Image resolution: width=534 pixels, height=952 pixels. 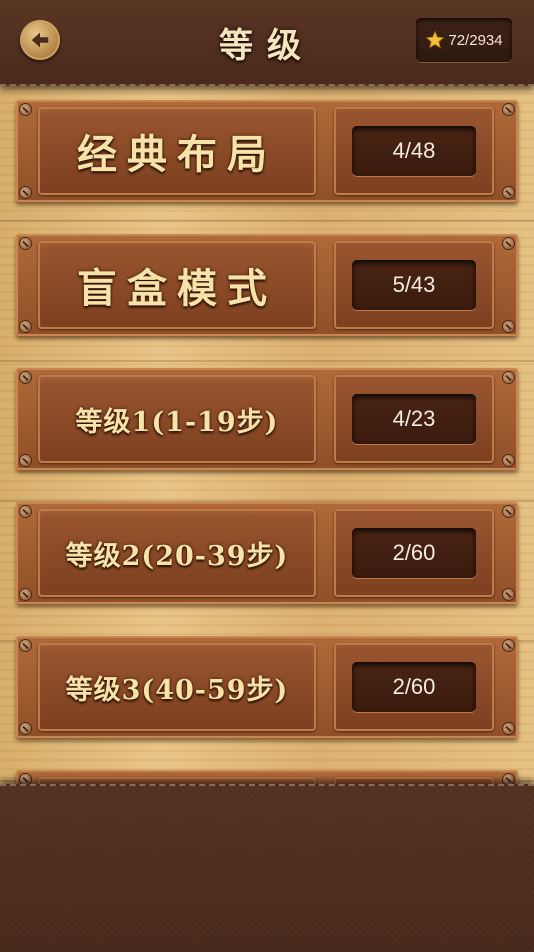 I want to click on level-progress: 4/48, so click(x=414, y=151).